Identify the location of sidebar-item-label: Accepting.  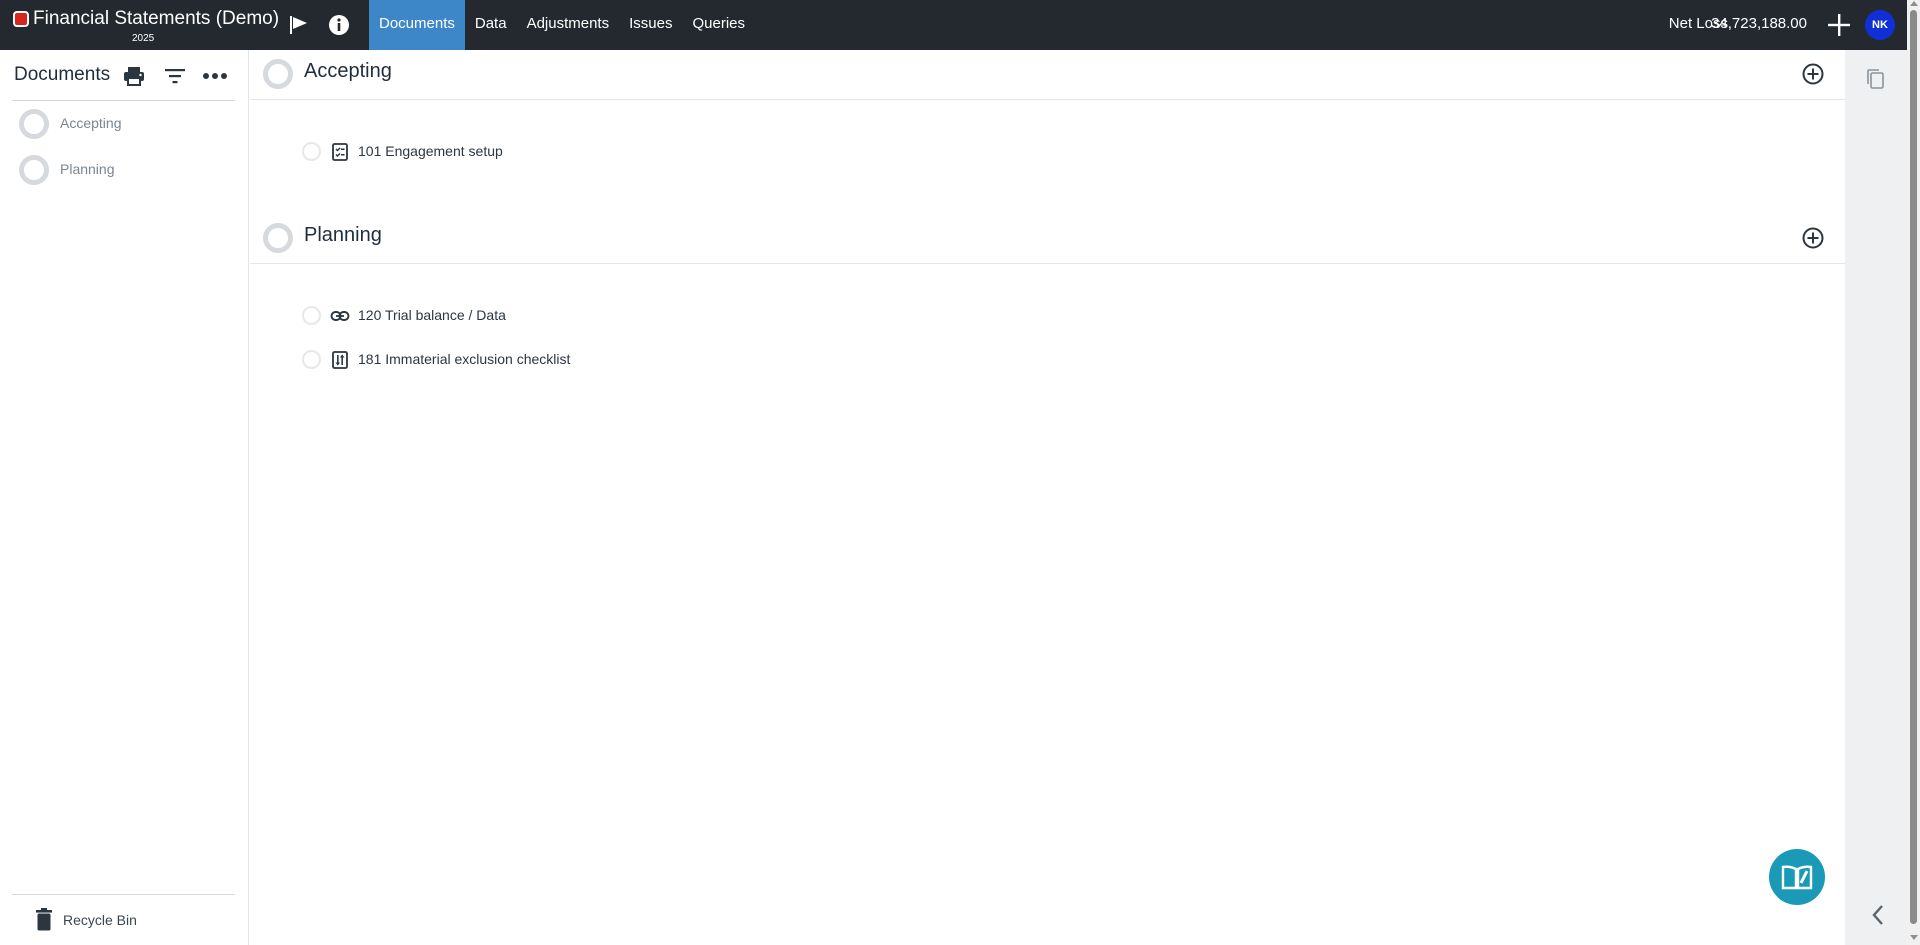
(91, 123).